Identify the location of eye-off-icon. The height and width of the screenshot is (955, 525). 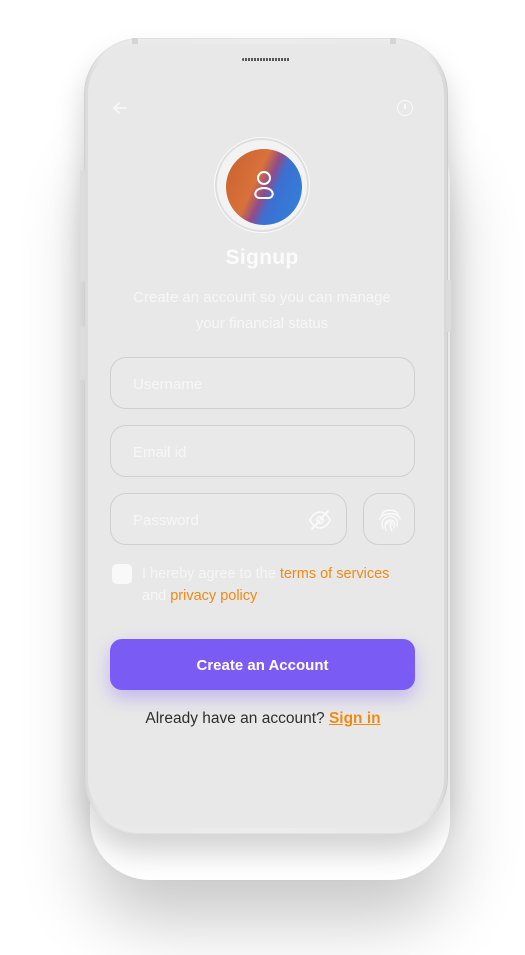
(320, 520).